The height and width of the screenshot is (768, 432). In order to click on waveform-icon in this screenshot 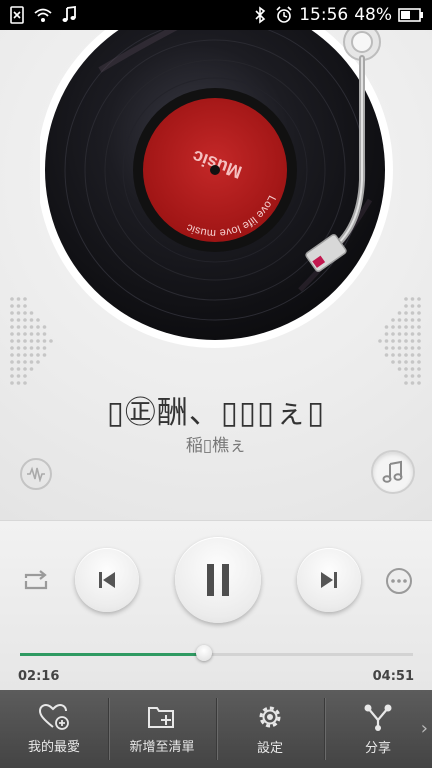, I will do `click(36, 474)`.